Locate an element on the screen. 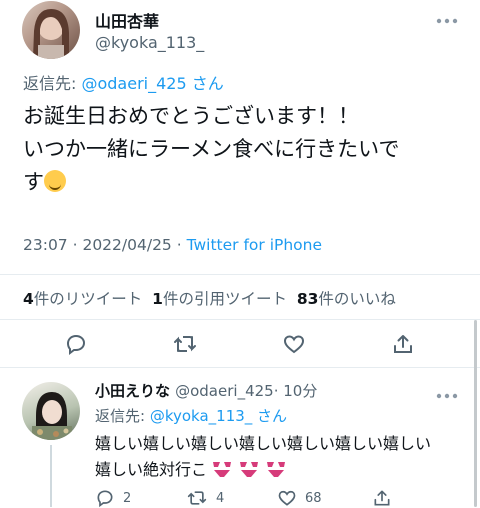  reply-text: 嬉しい嬉しい嬉しい嬉しい嬉しい嬉しい嬉しい 嬉しい絶対行こ is located at coordinates (285, 457).